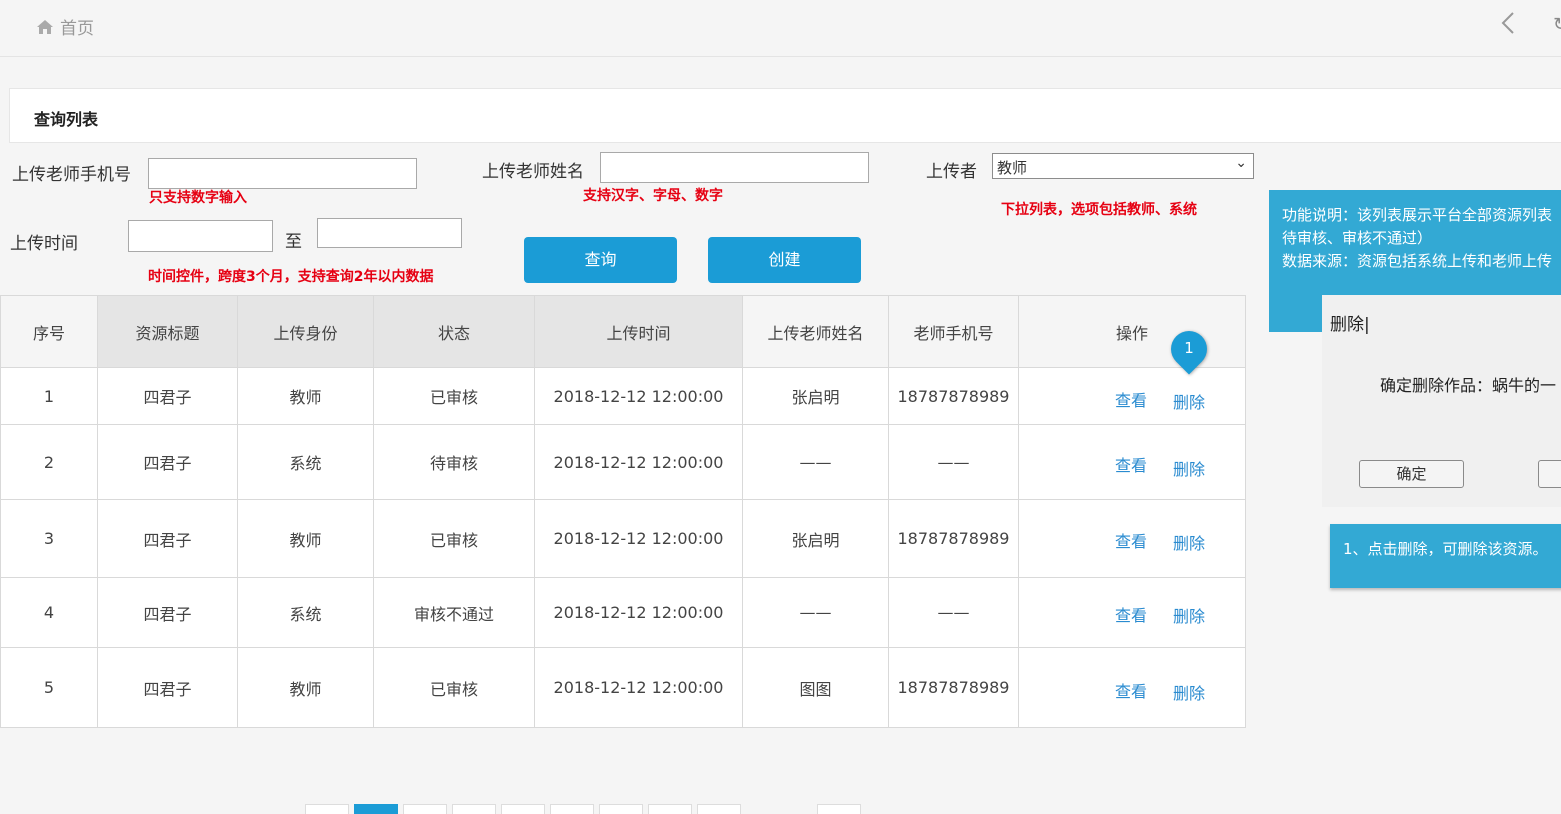  I want to click on col-actions: 操作, so click(1132, 331).